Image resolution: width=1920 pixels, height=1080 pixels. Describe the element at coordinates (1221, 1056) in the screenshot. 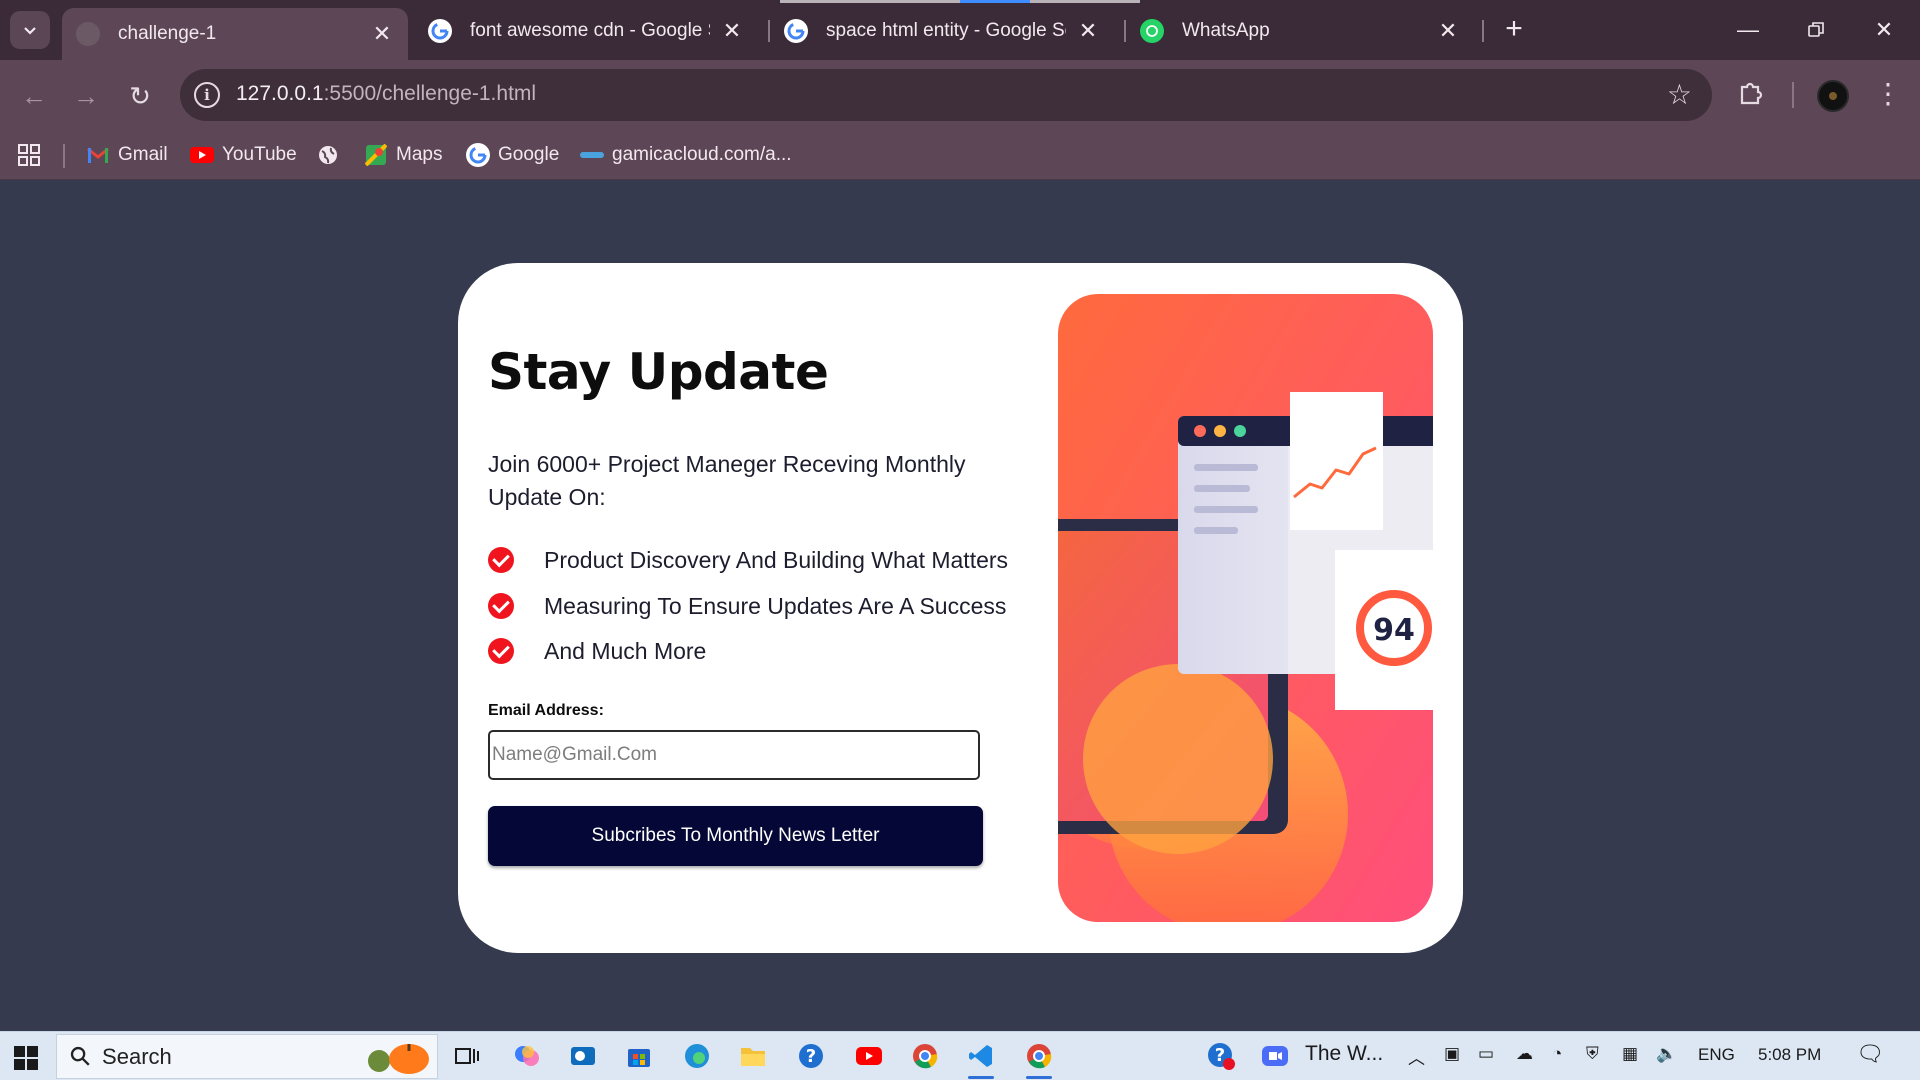

I see `help-alert-icon: ?` at that location.